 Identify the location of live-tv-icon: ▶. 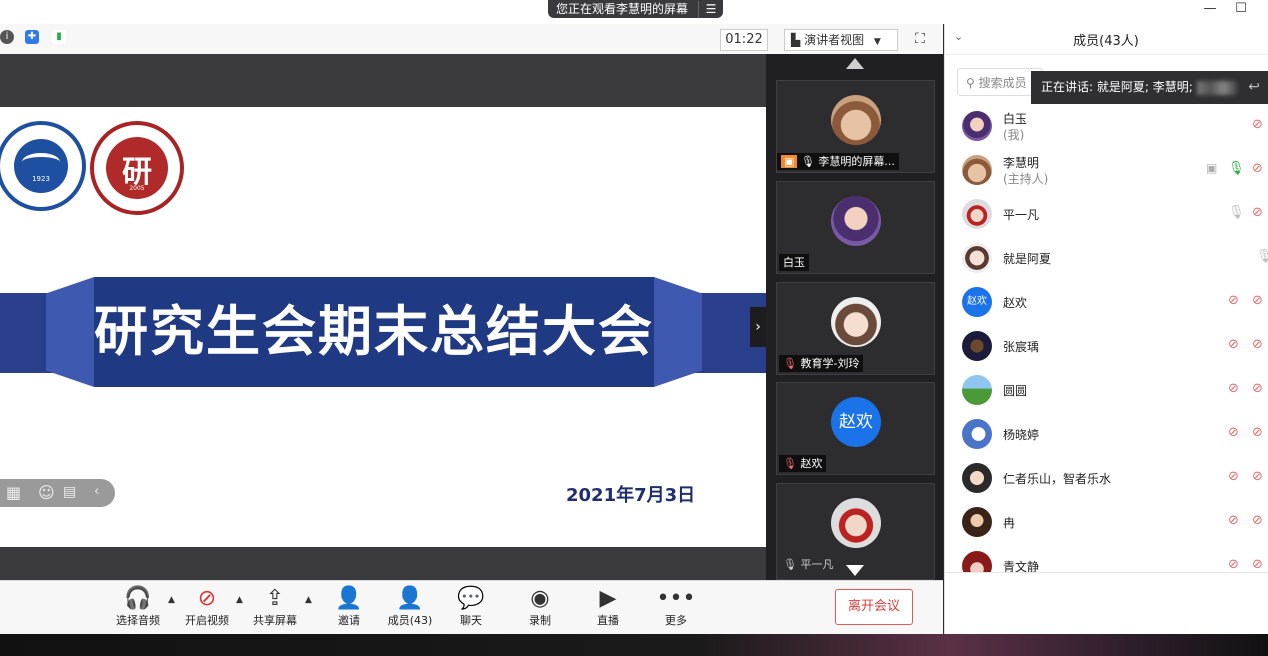
(608, 598).